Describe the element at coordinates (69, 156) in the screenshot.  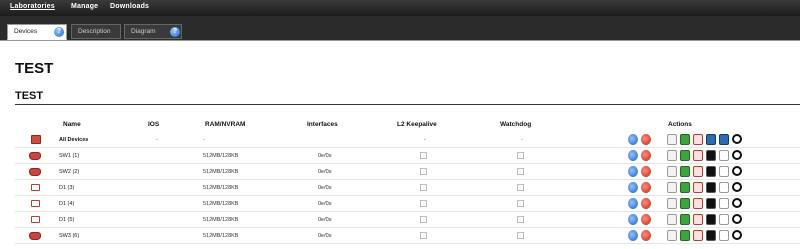
I see `device-name: SW1 (1)` at that location.